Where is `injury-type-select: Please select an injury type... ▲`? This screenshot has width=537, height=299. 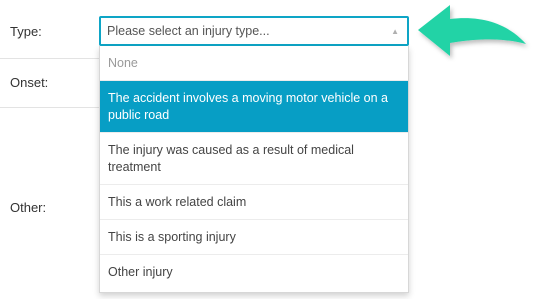 injury-type-select: Please select an injury type... ▲ is located at coordinates (254, 31).